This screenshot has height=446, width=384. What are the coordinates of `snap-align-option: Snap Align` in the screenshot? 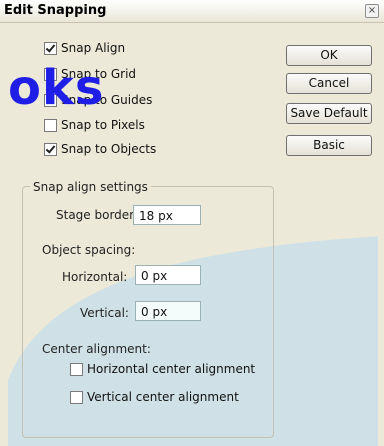 It's located at (84, 48).